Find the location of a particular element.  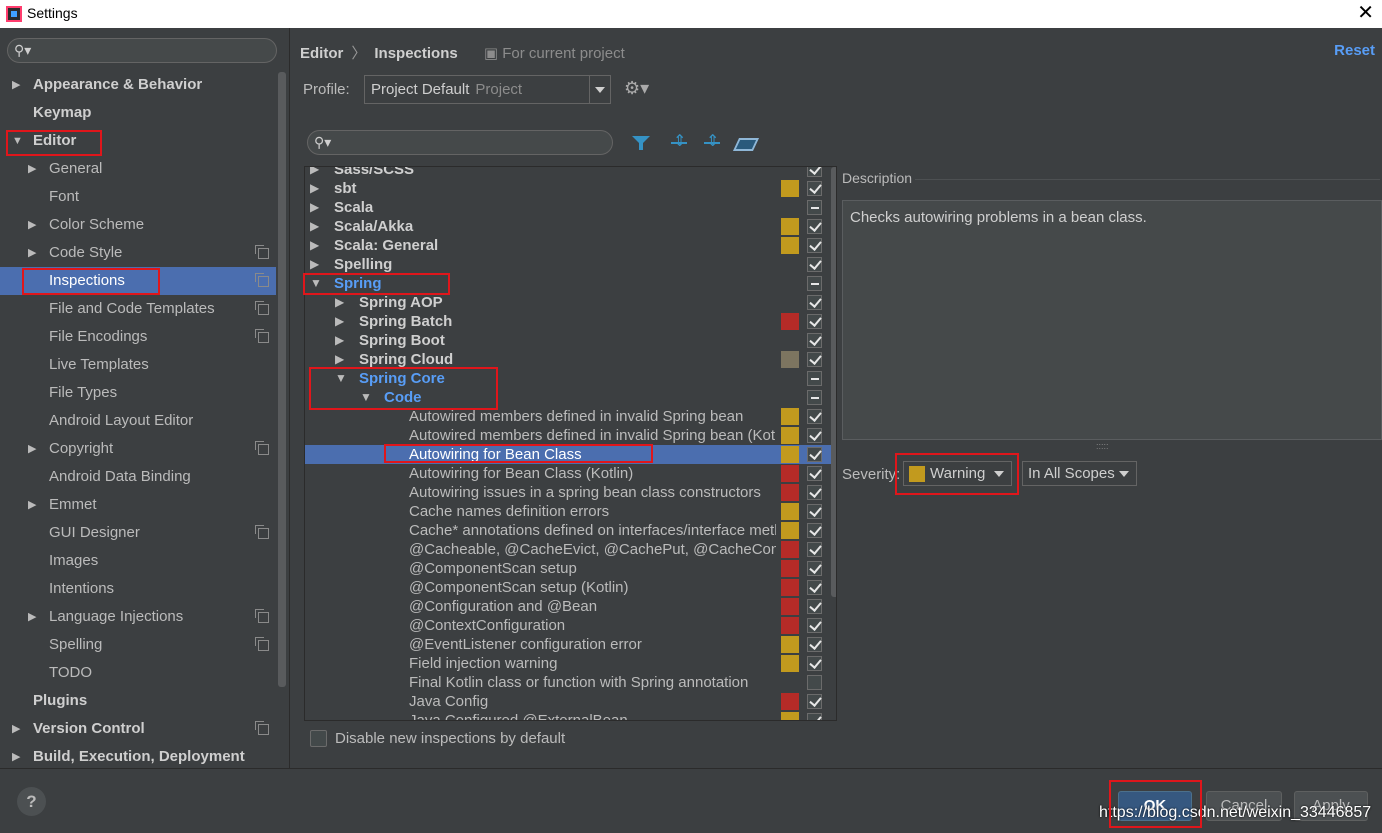

inspection-row: @ContextConfiguration is located at coordinates (570, 625).